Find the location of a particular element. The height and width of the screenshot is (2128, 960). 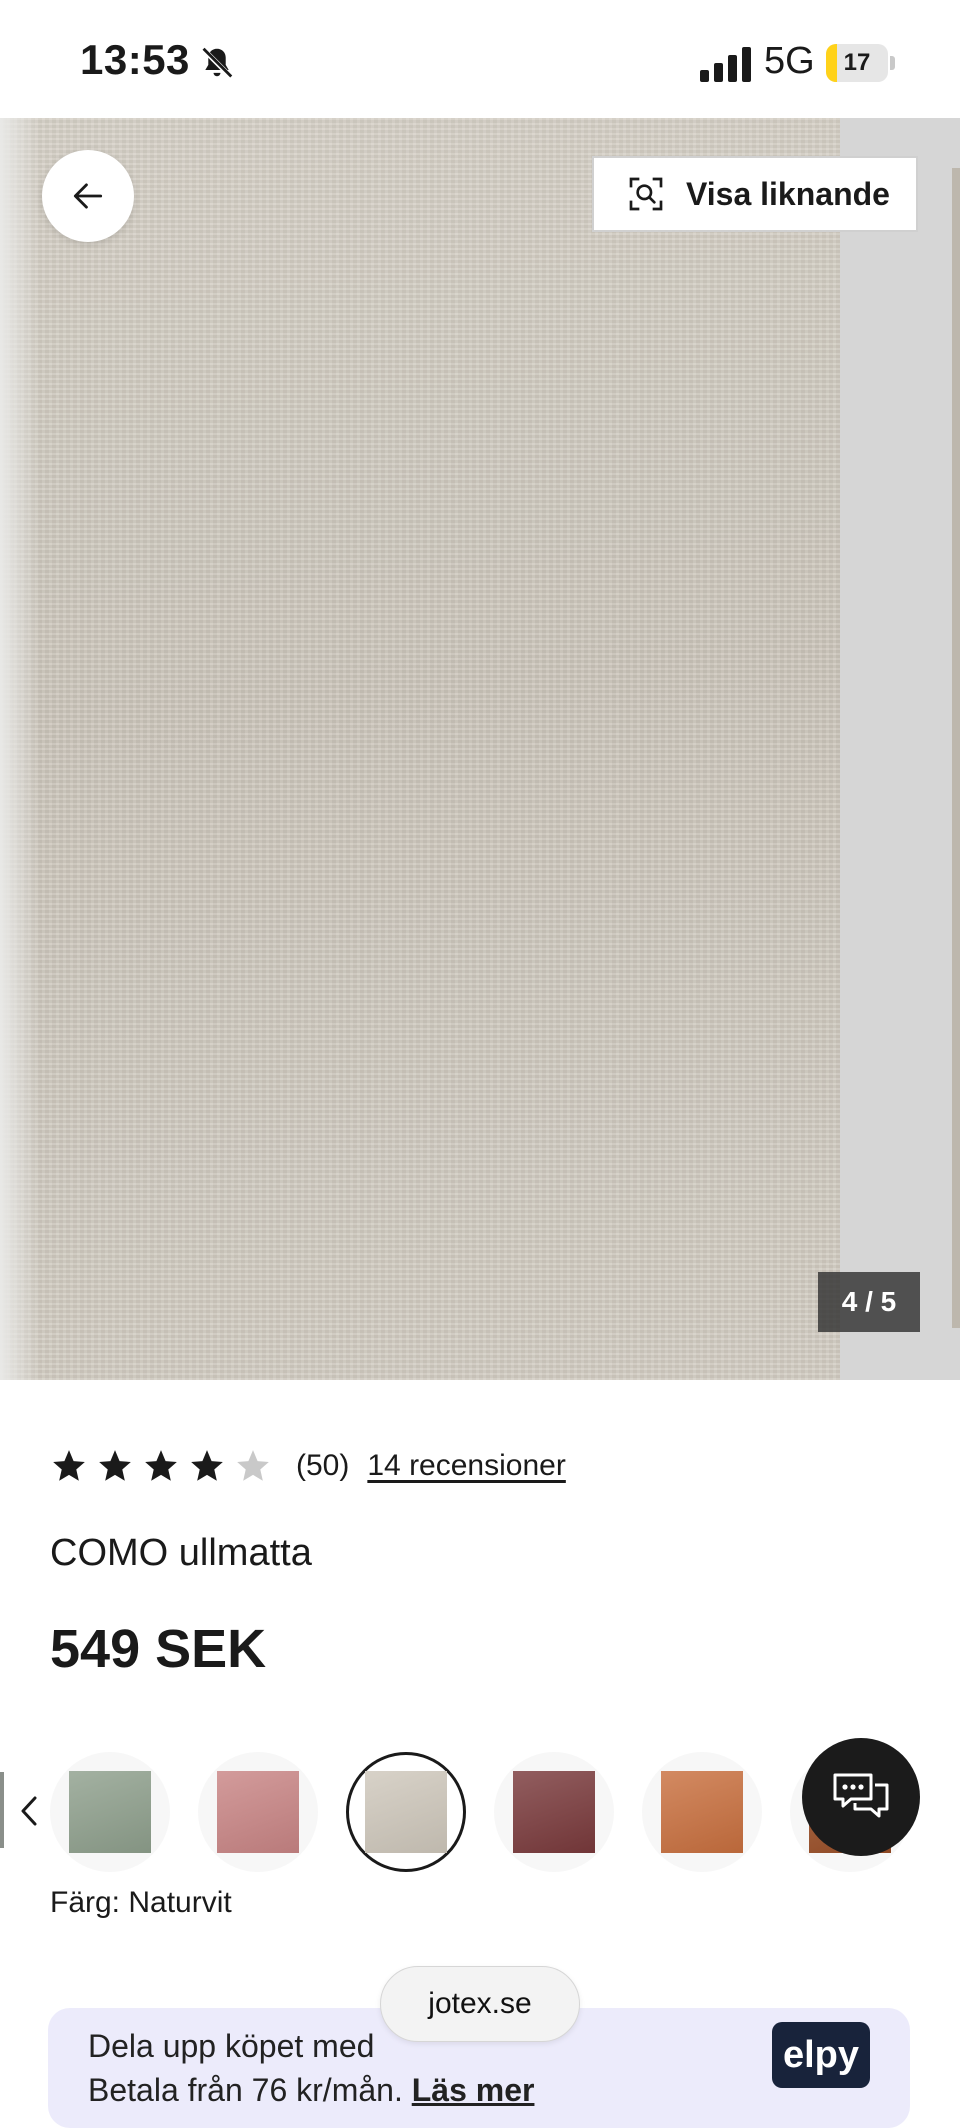

product-title: COMO ullmatta is located at coordinates (181, 1553).